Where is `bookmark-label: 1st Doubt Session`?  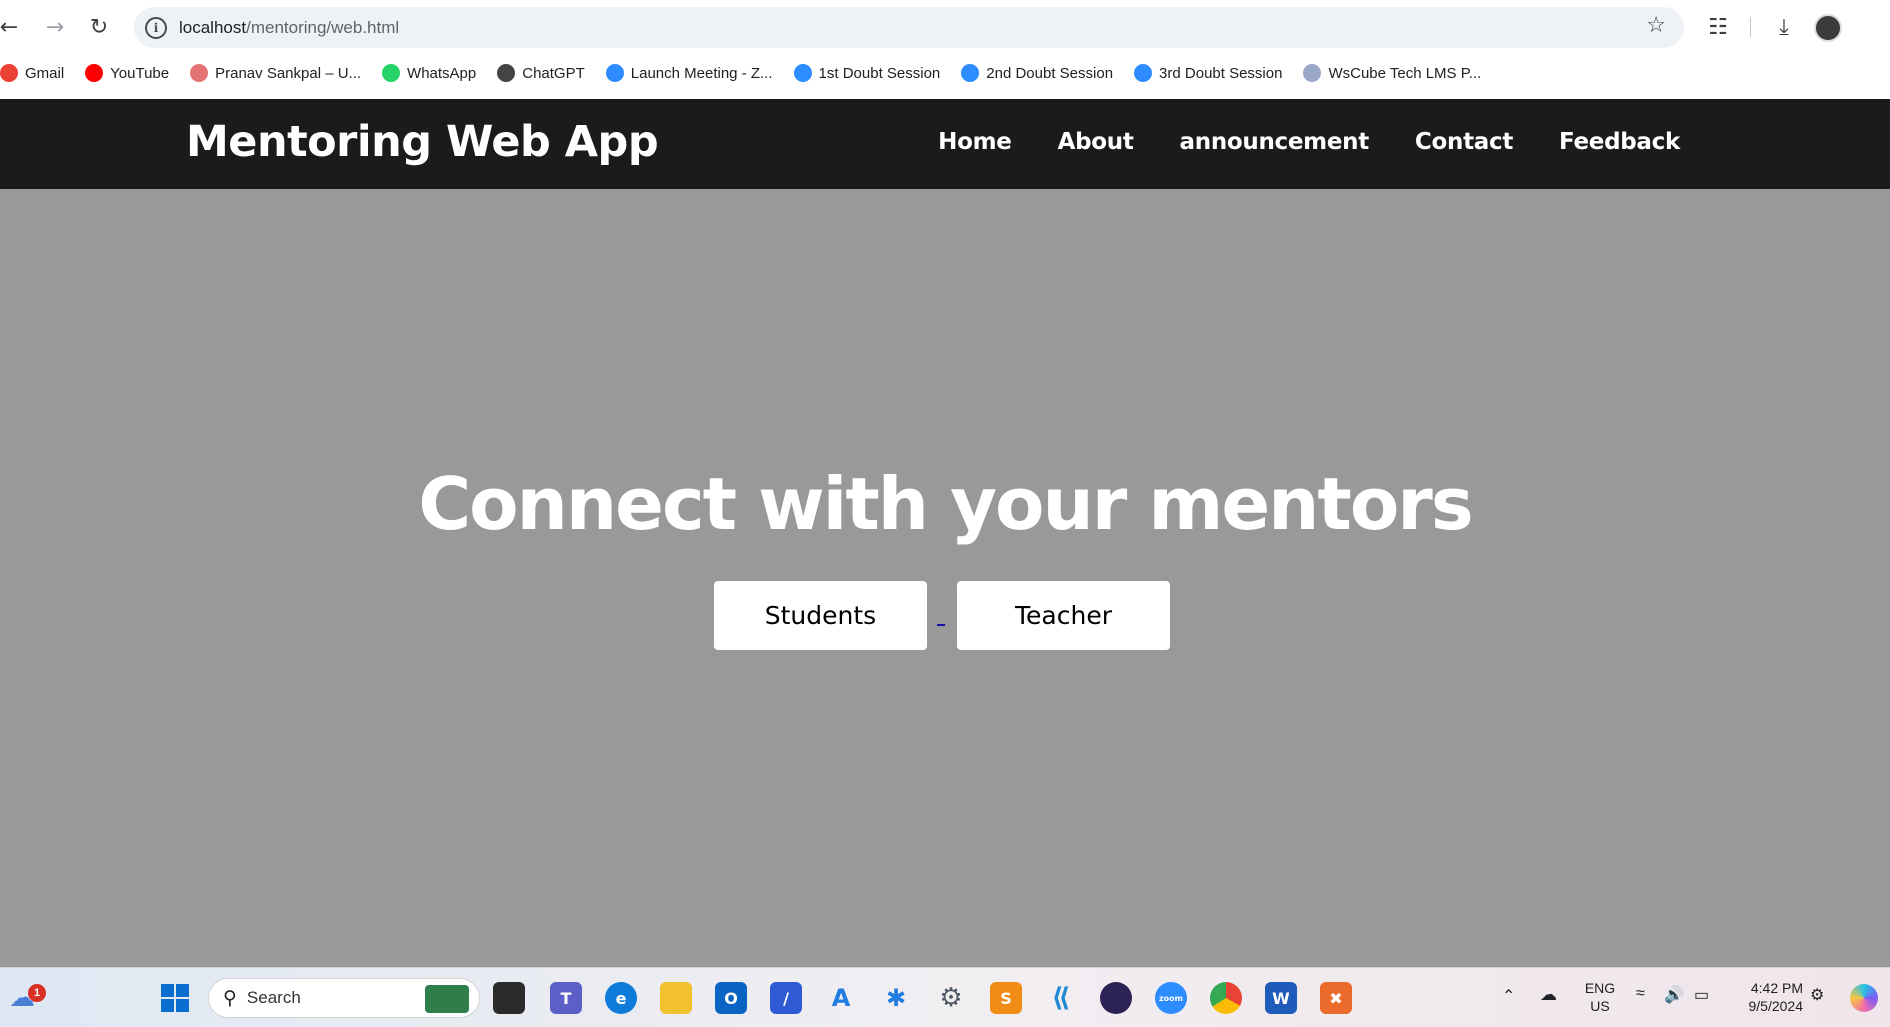 bookmark-label: 1st Doubt Session is located at coordinates (879, 73).